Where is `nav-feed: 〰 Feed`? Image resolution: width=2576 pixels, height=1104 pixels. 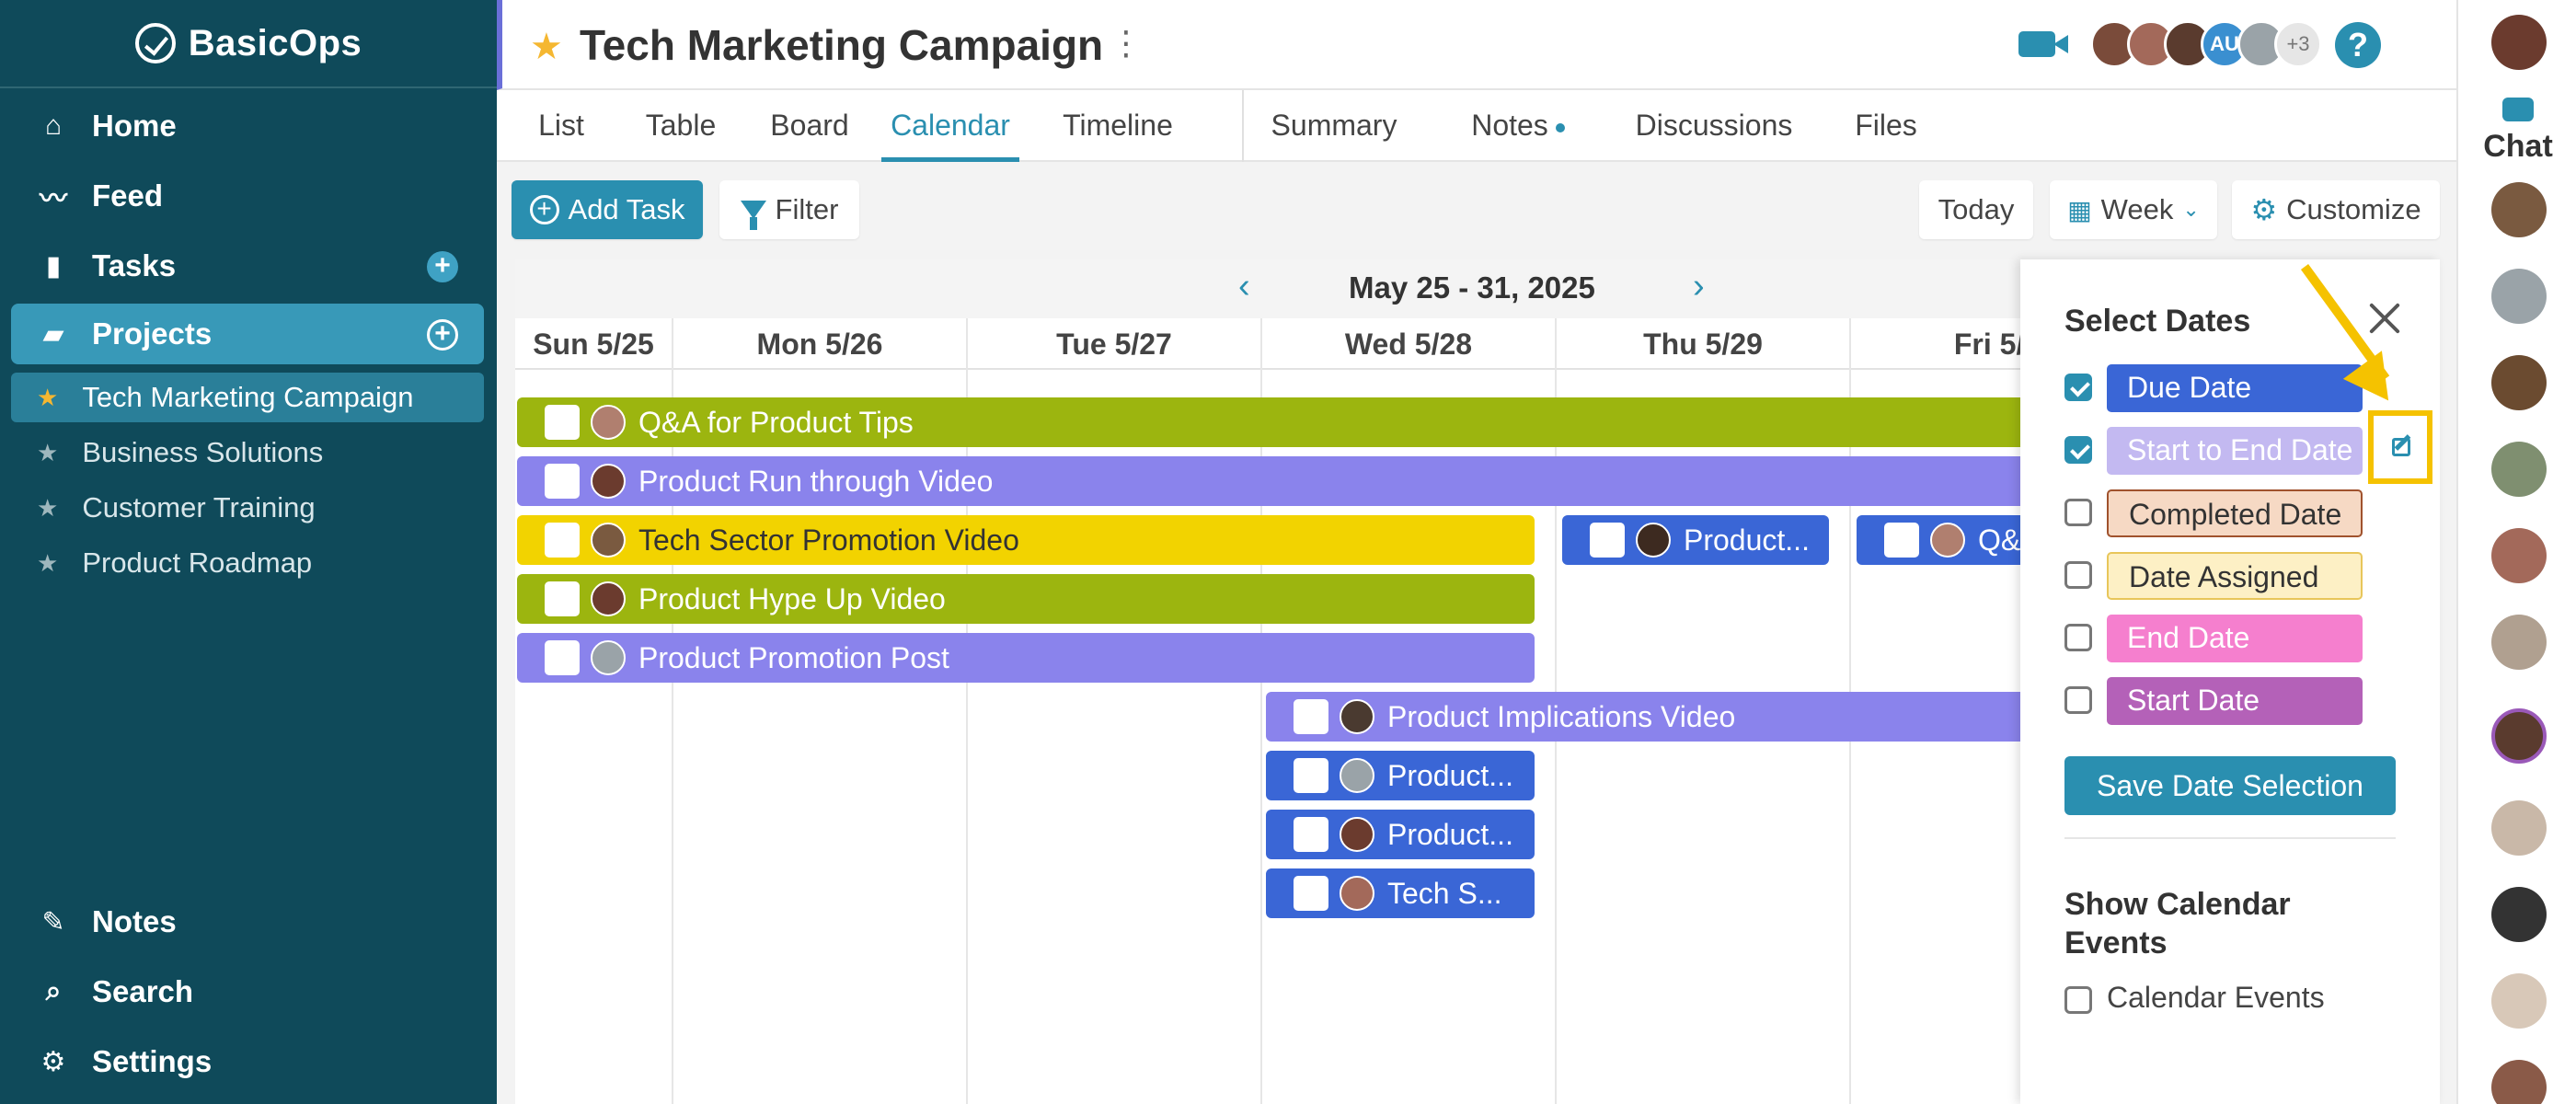 nav-feed: 〰 Feed is located at coordinates (247, 196).